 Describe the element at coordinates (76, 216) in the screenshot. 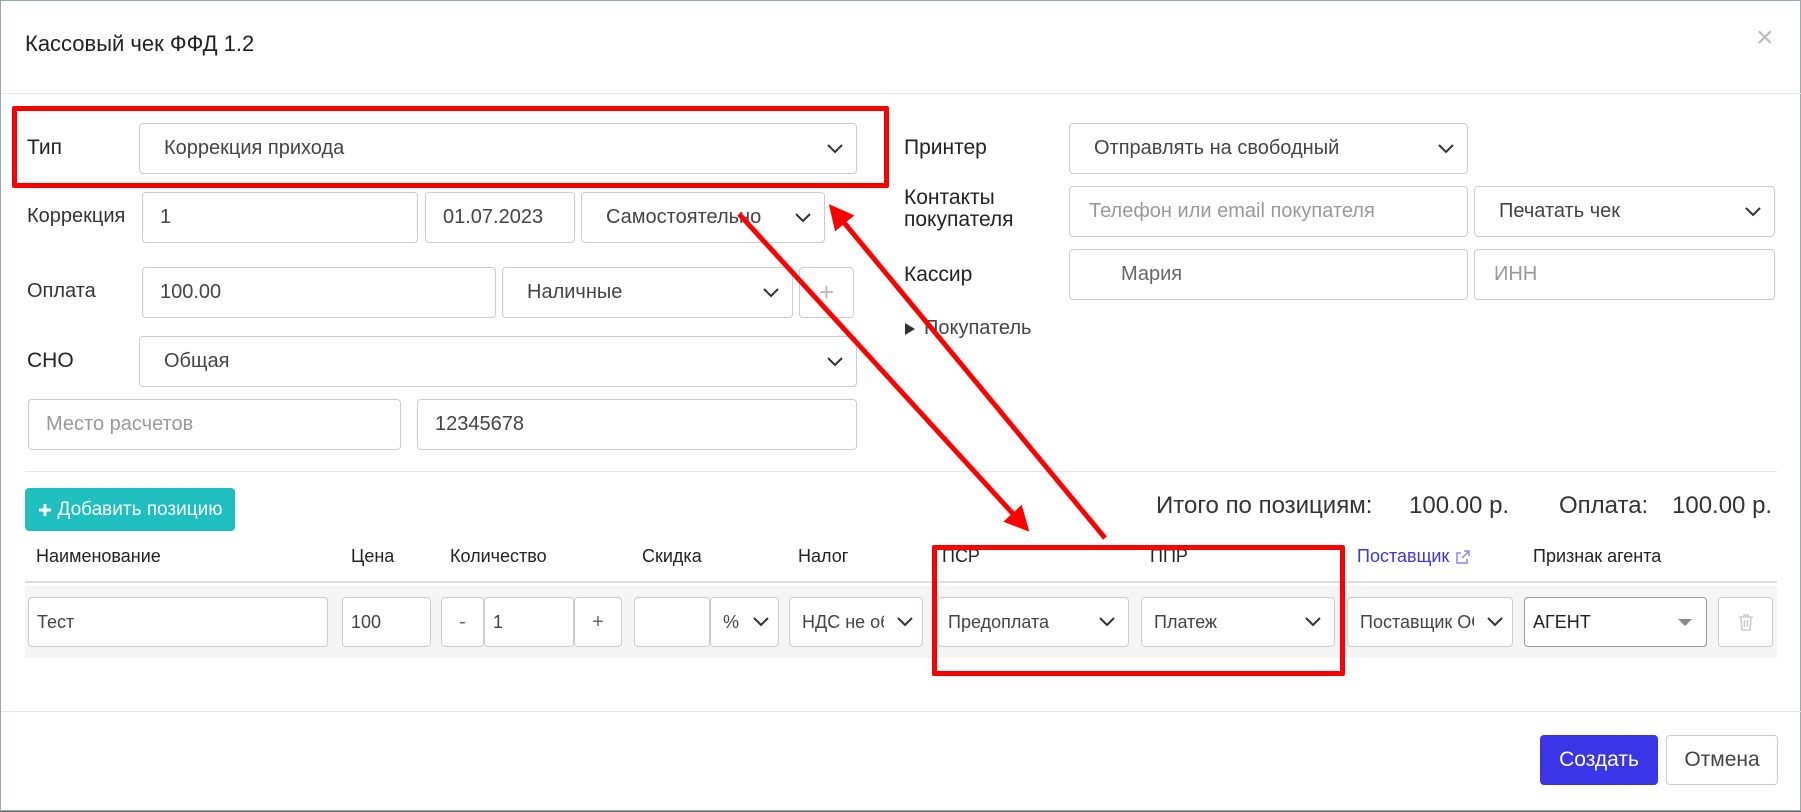

I see `correction-label: Коррекция` at that location.